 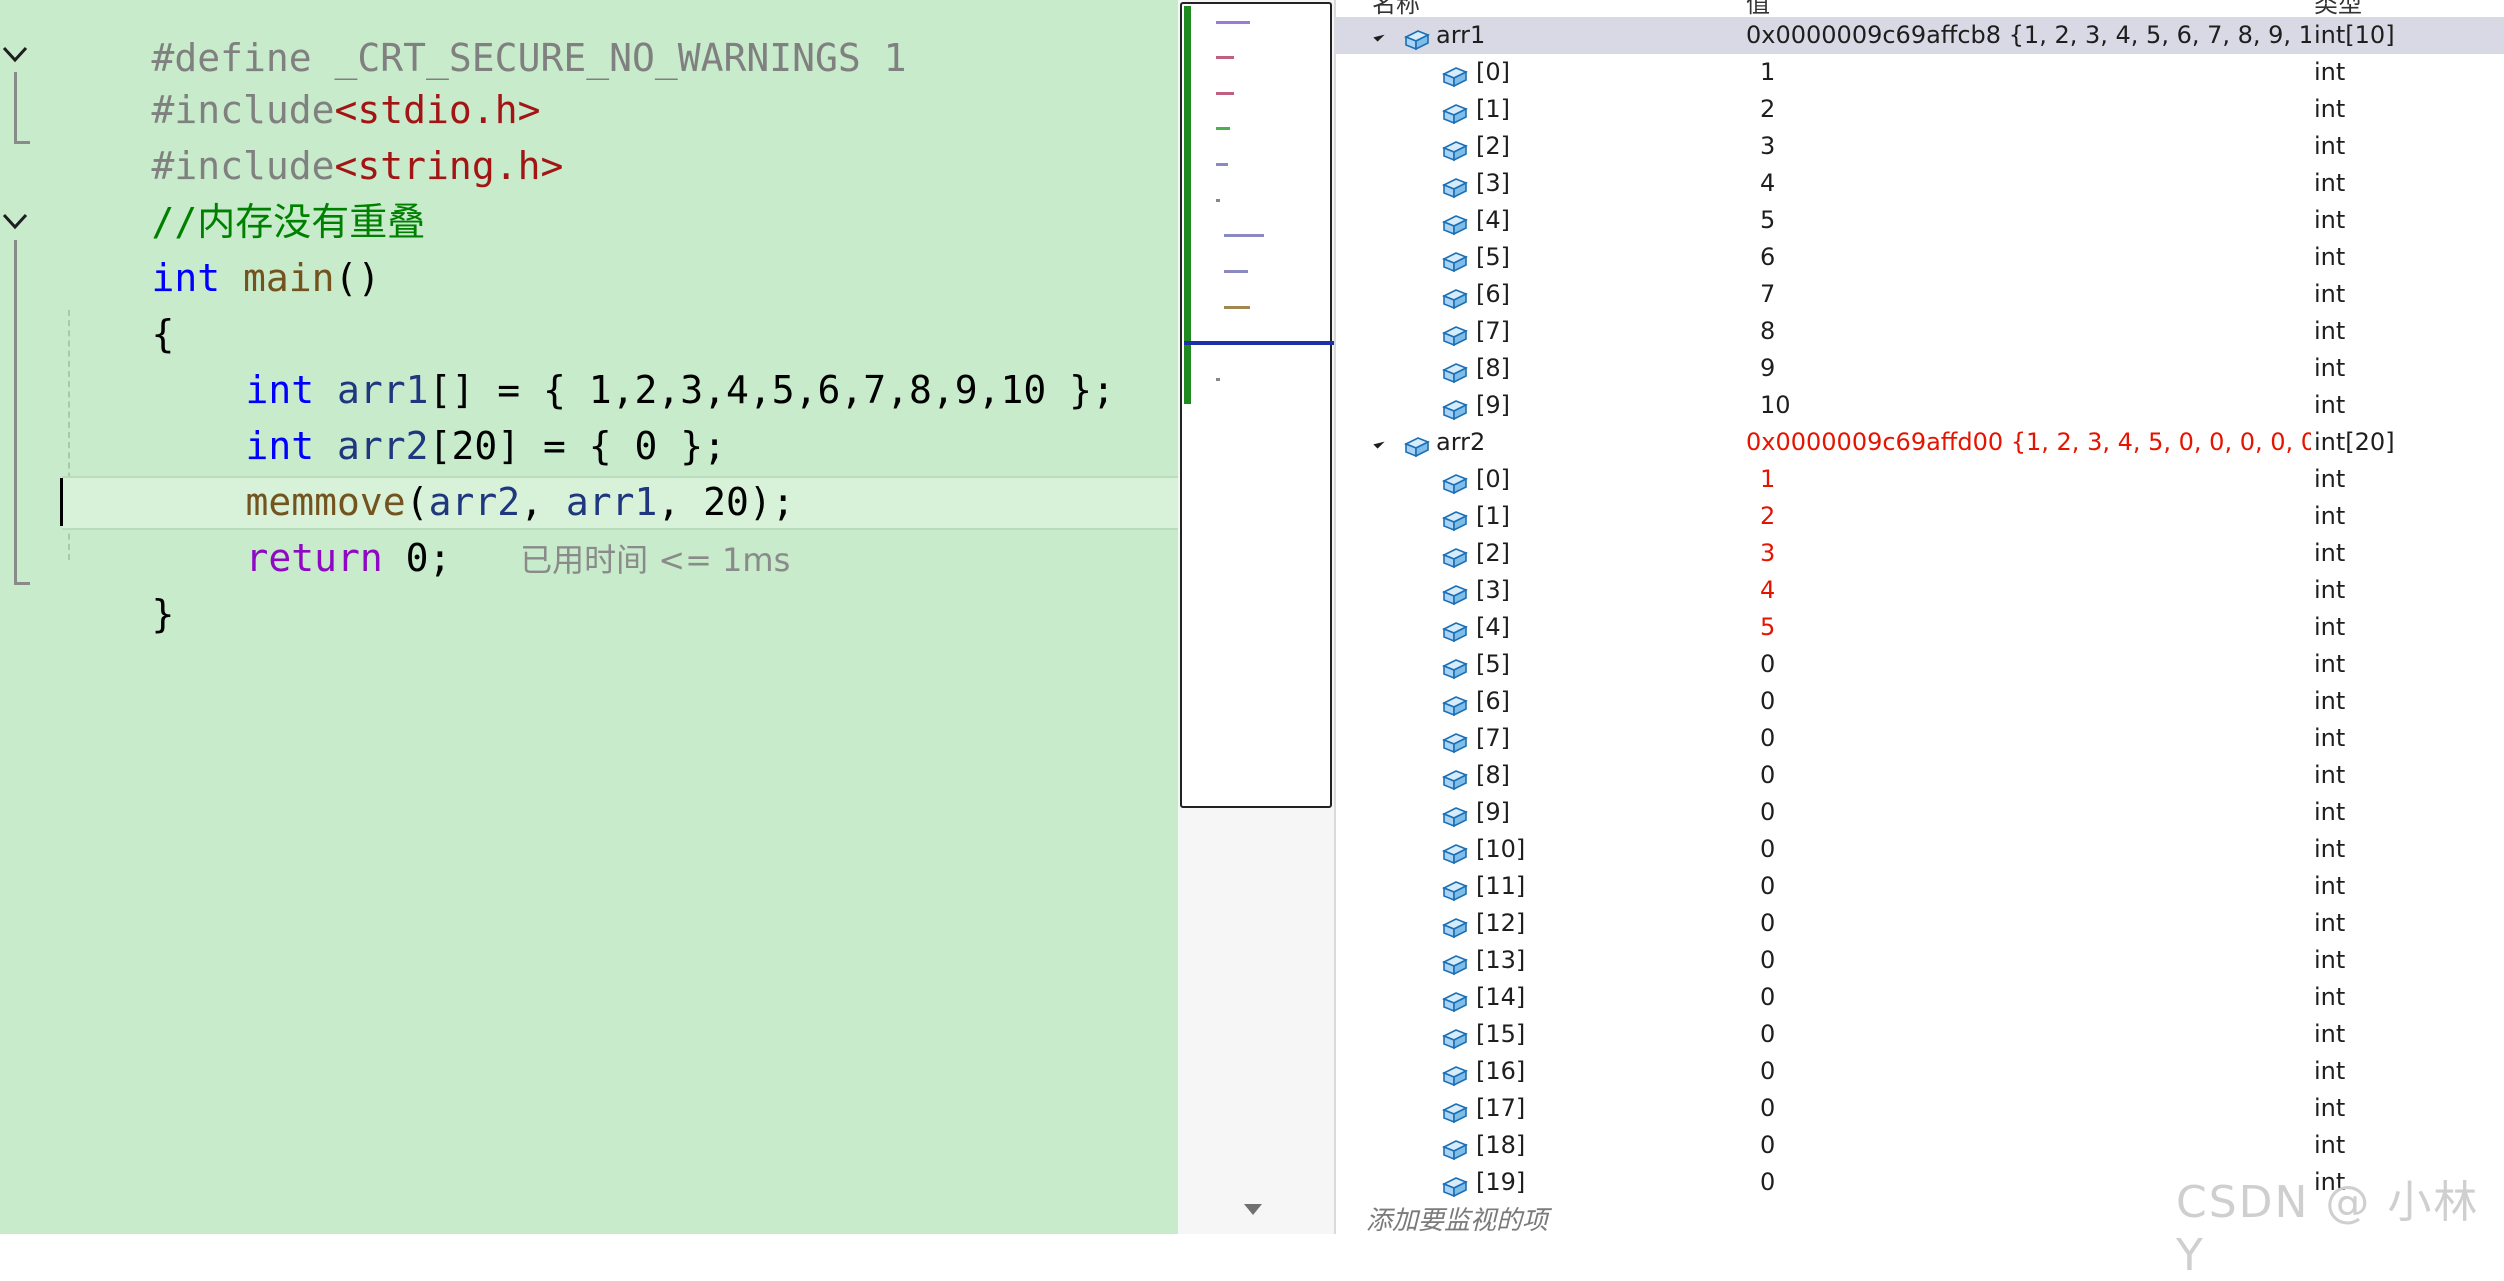 I want to click on add-watch-item: 添加要监视的项, so click(x=1457, y=1217).